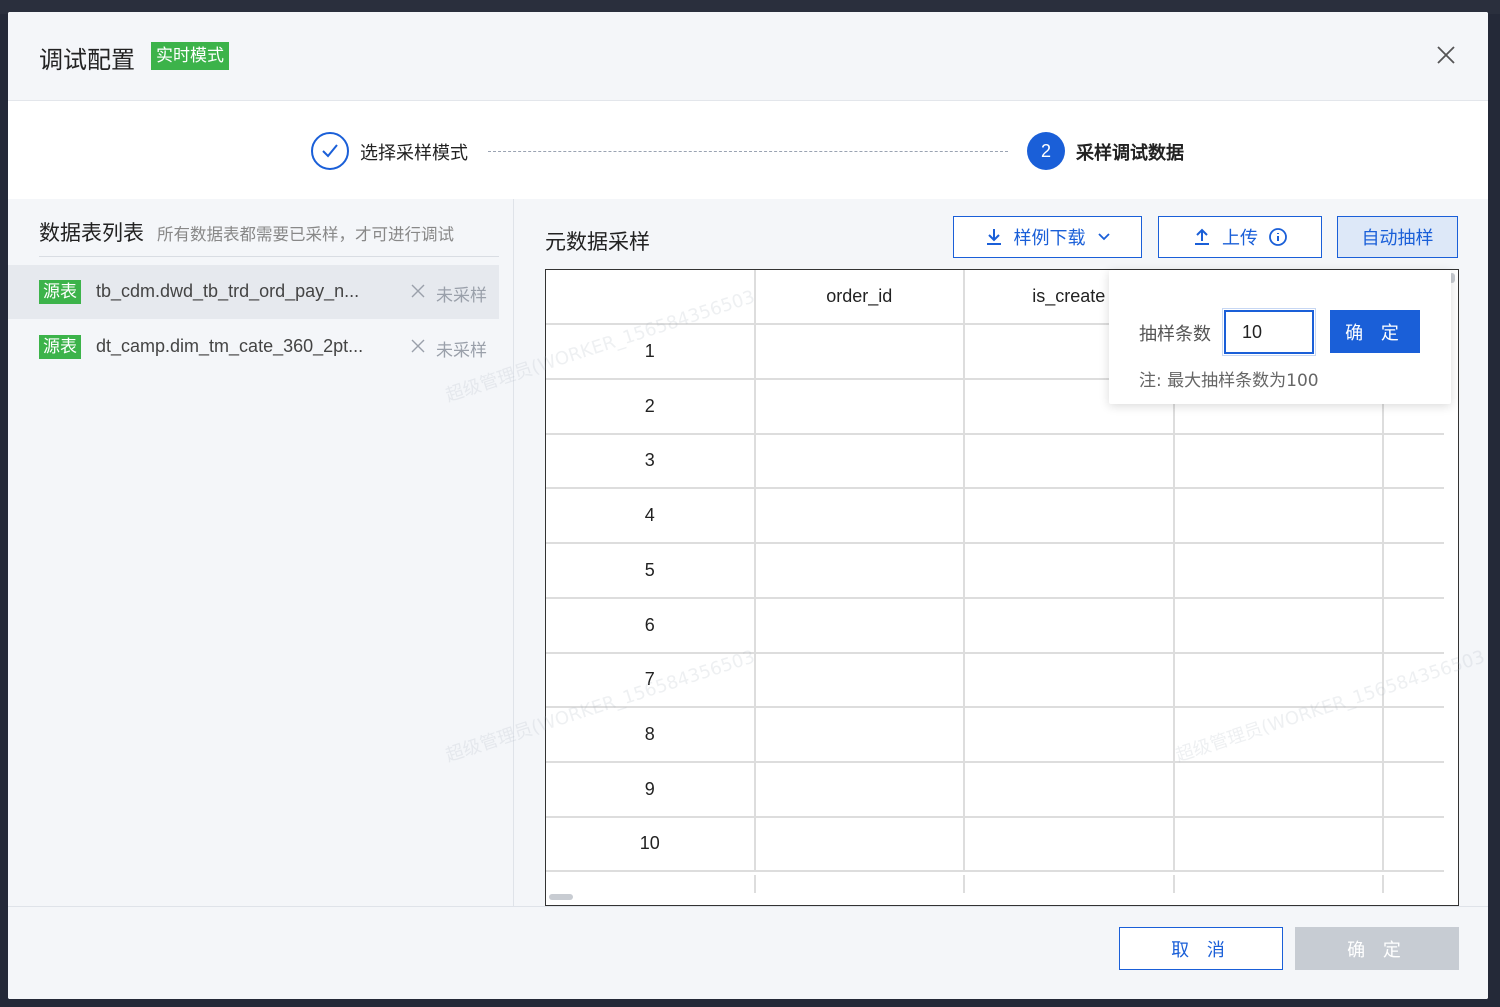 Image resolution: width=1500 pixels, height=1007 pixels. Describe the element at coordinates (91, 233) in the screenshot. I see `table-list-title: 数据表列表` at that location.